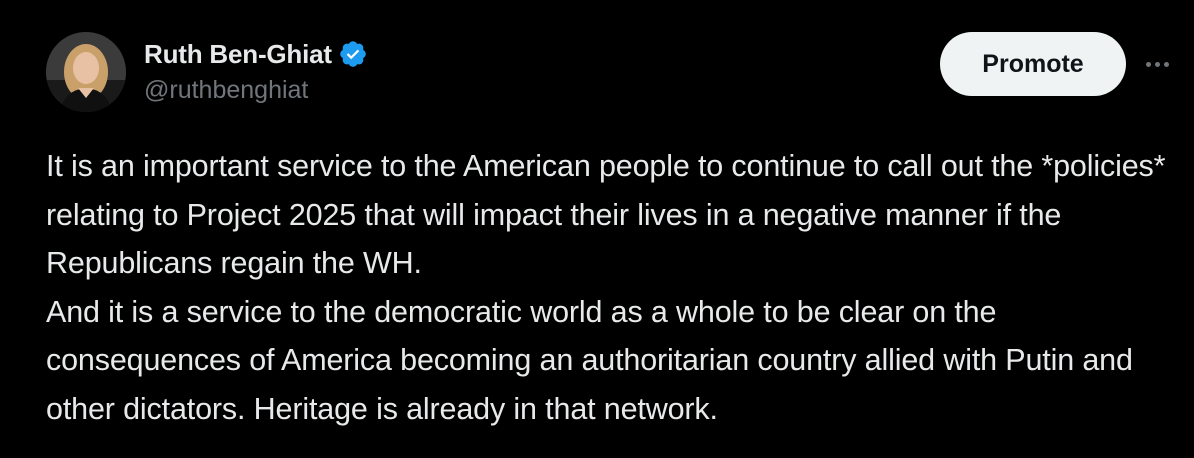  What do you see at coordinates (353, 54) in the screenshot?
I see `verified-badge-icon` at bounding box center [353, 54].